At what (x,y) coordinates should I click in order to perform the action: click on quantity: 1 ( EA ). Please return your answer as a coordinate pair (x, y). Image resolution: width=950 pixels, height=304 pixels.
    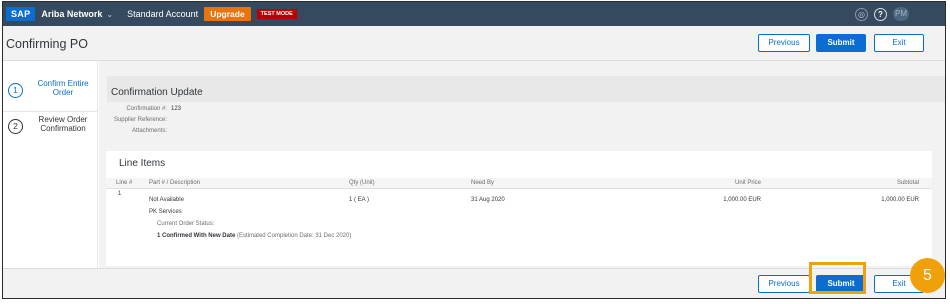
    Looking at the image, I should click on (359, 200).